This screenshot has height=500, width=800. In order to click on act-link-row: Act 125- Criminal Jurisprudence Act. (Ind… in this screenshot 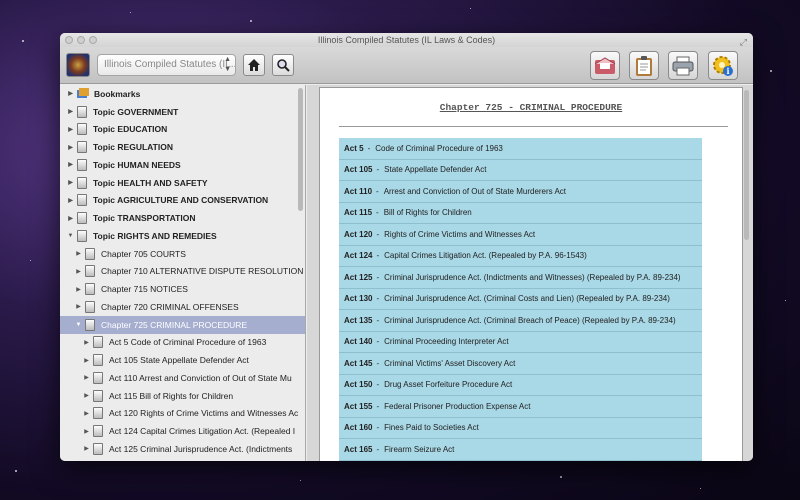, I will do `click(520, 278)`.